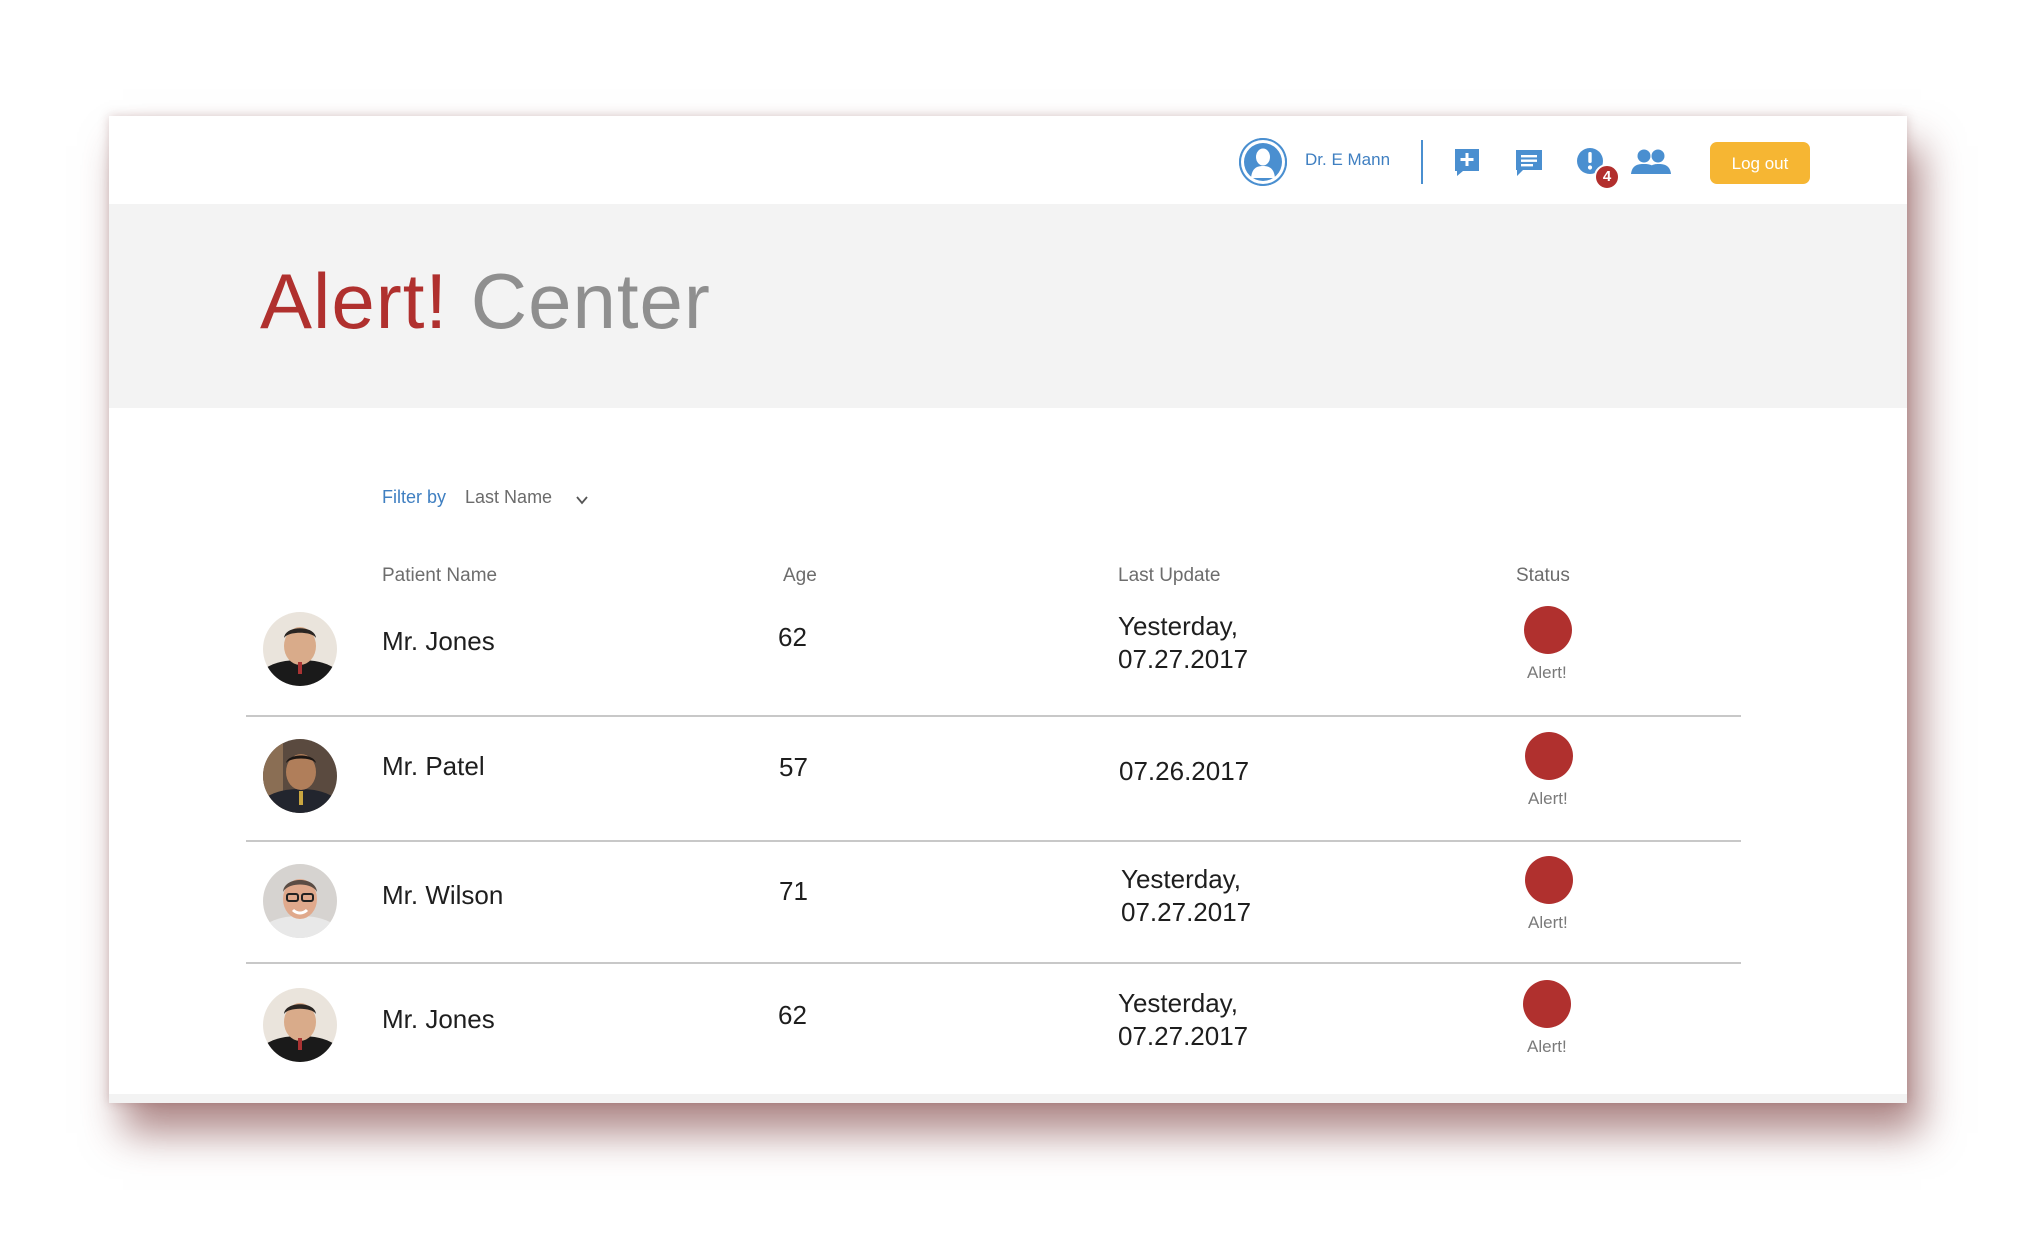 This screenshot has height=1256, width=2032. Describe the element at coordinates (433, 766) in the screenshot. I see `patient-name: Mr. Patel` at that location.